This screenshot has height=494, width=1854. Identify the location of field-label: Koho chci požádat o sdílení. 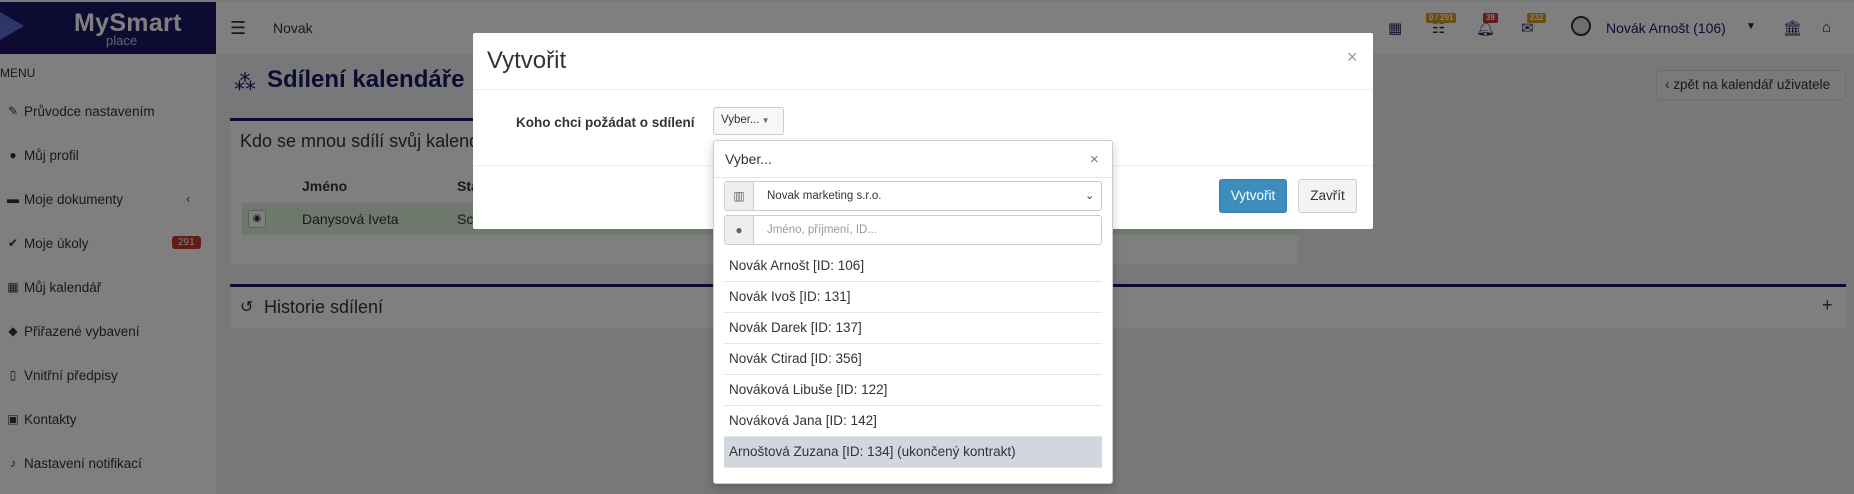
(605, 122).